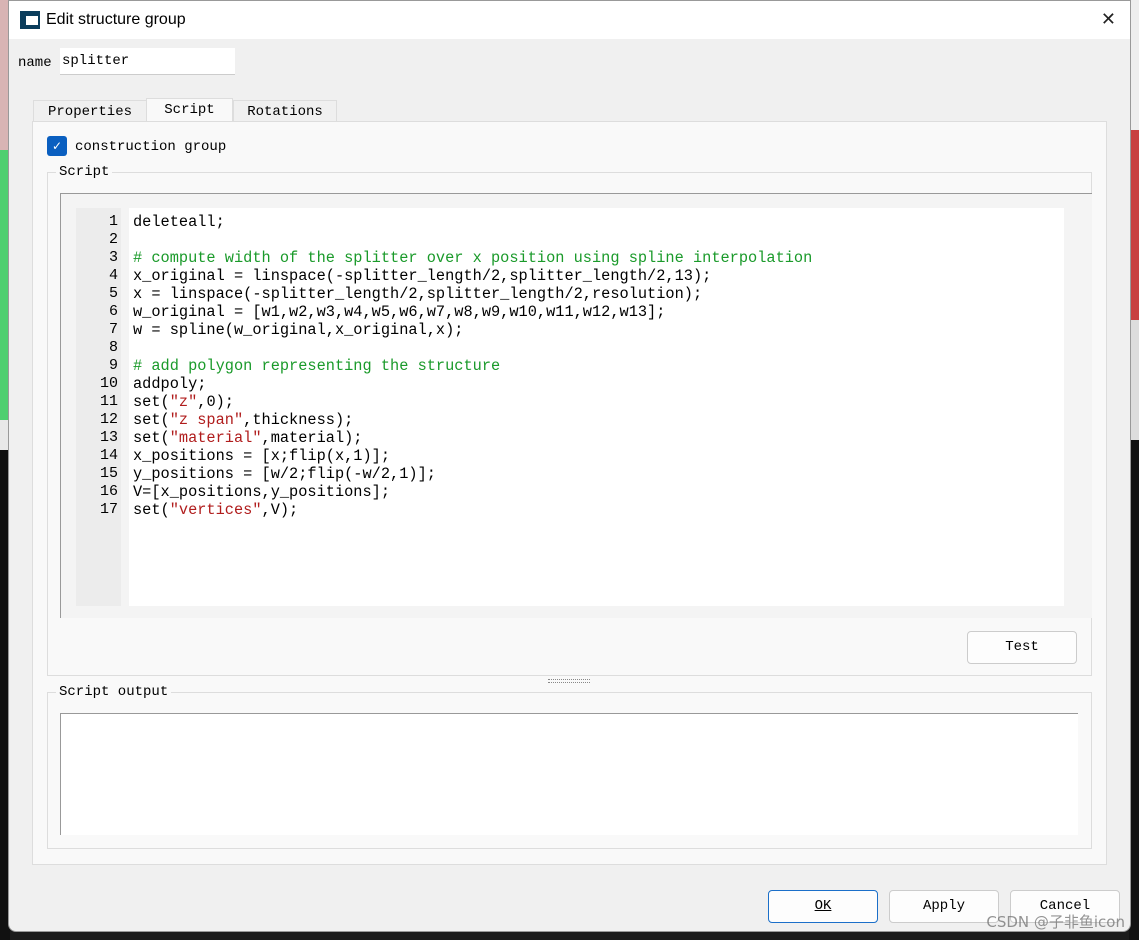  What do you see at coordinates (108, 383) in the screenshot?
I see `line-number: 10` at bounding box center [108, 383].